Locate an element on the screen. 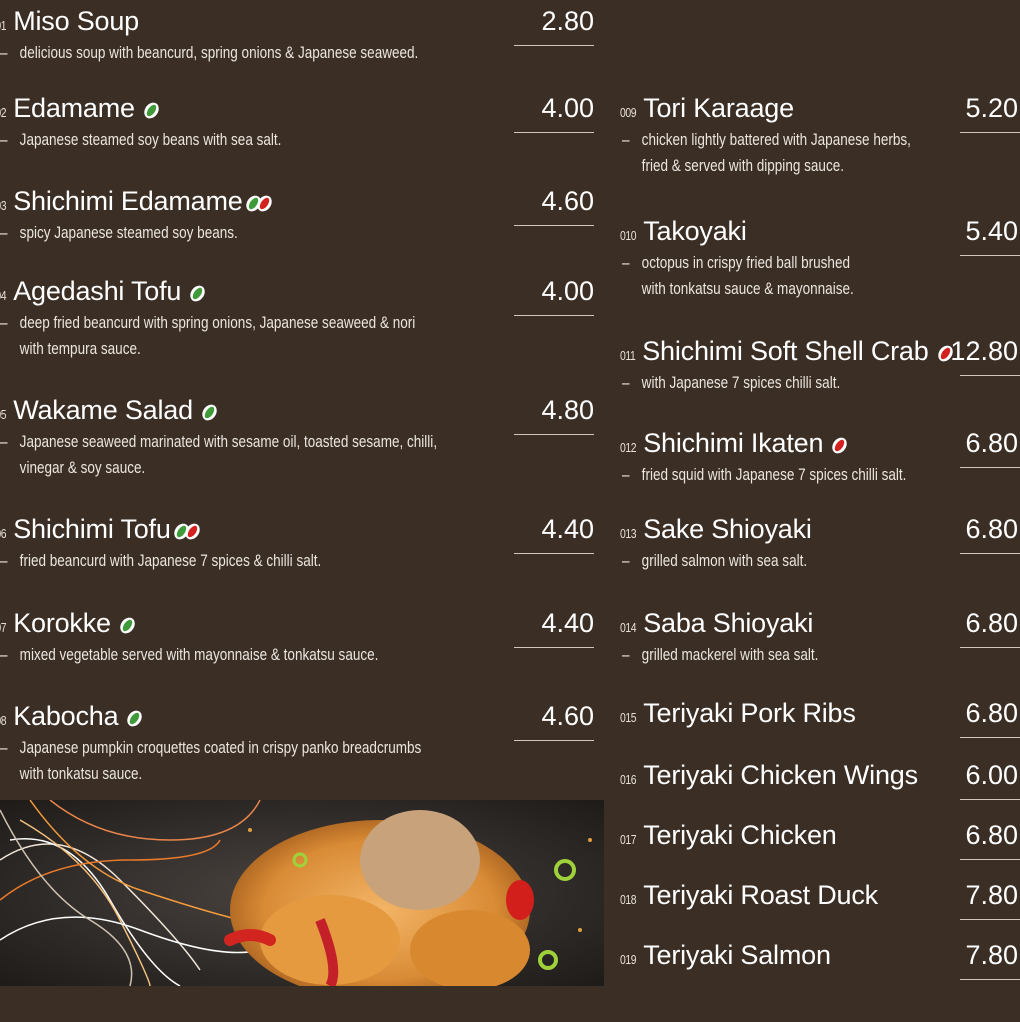 The width and height of the screenshot is (1020, 1022). item-name: Teriyaki Salmon is located at coordinates (737, 955).